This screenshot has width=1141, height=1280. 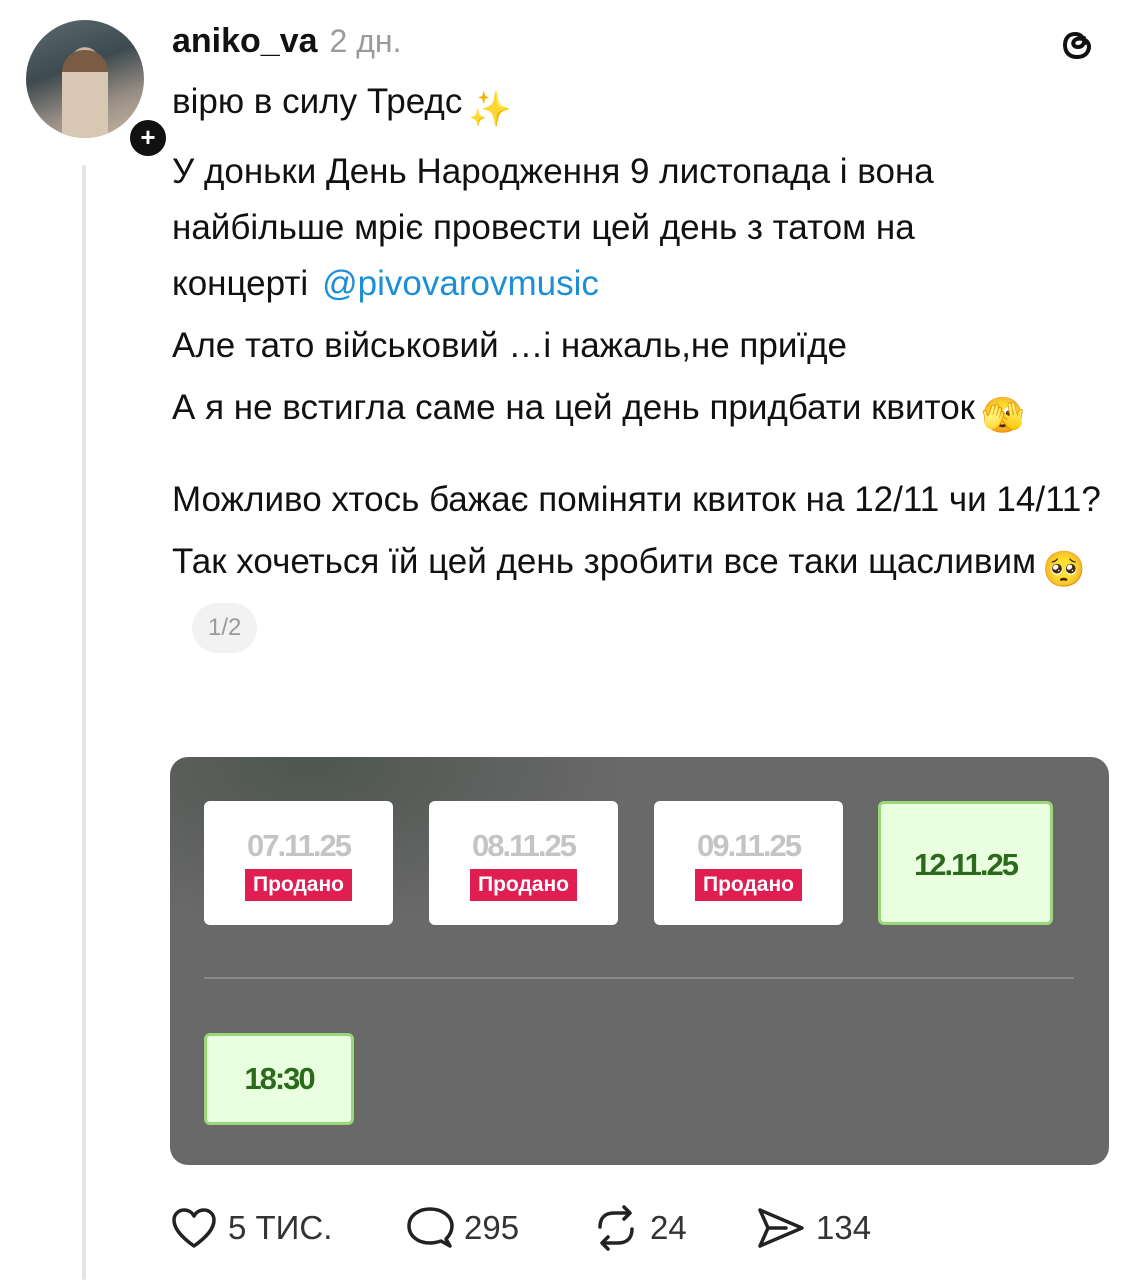 I want to click on share-button: 134, so click(x=813, y=1228).